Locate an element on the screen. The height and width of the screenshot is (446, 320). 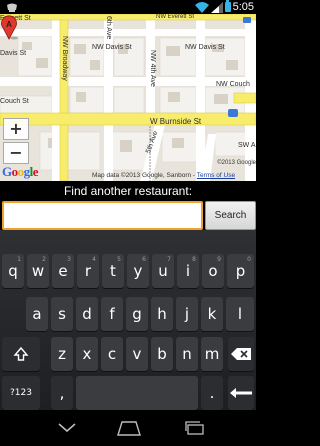
key-e: e3 is located at coordinates (63, 271).